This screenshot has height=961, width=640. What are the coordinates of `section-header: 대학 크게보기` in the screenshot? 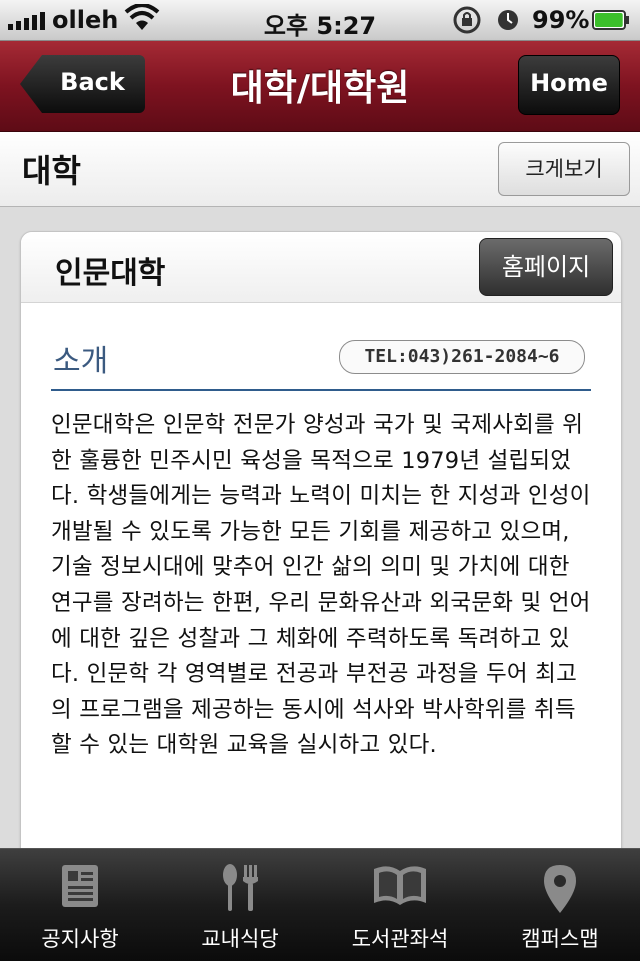 It's located at (320, 169).